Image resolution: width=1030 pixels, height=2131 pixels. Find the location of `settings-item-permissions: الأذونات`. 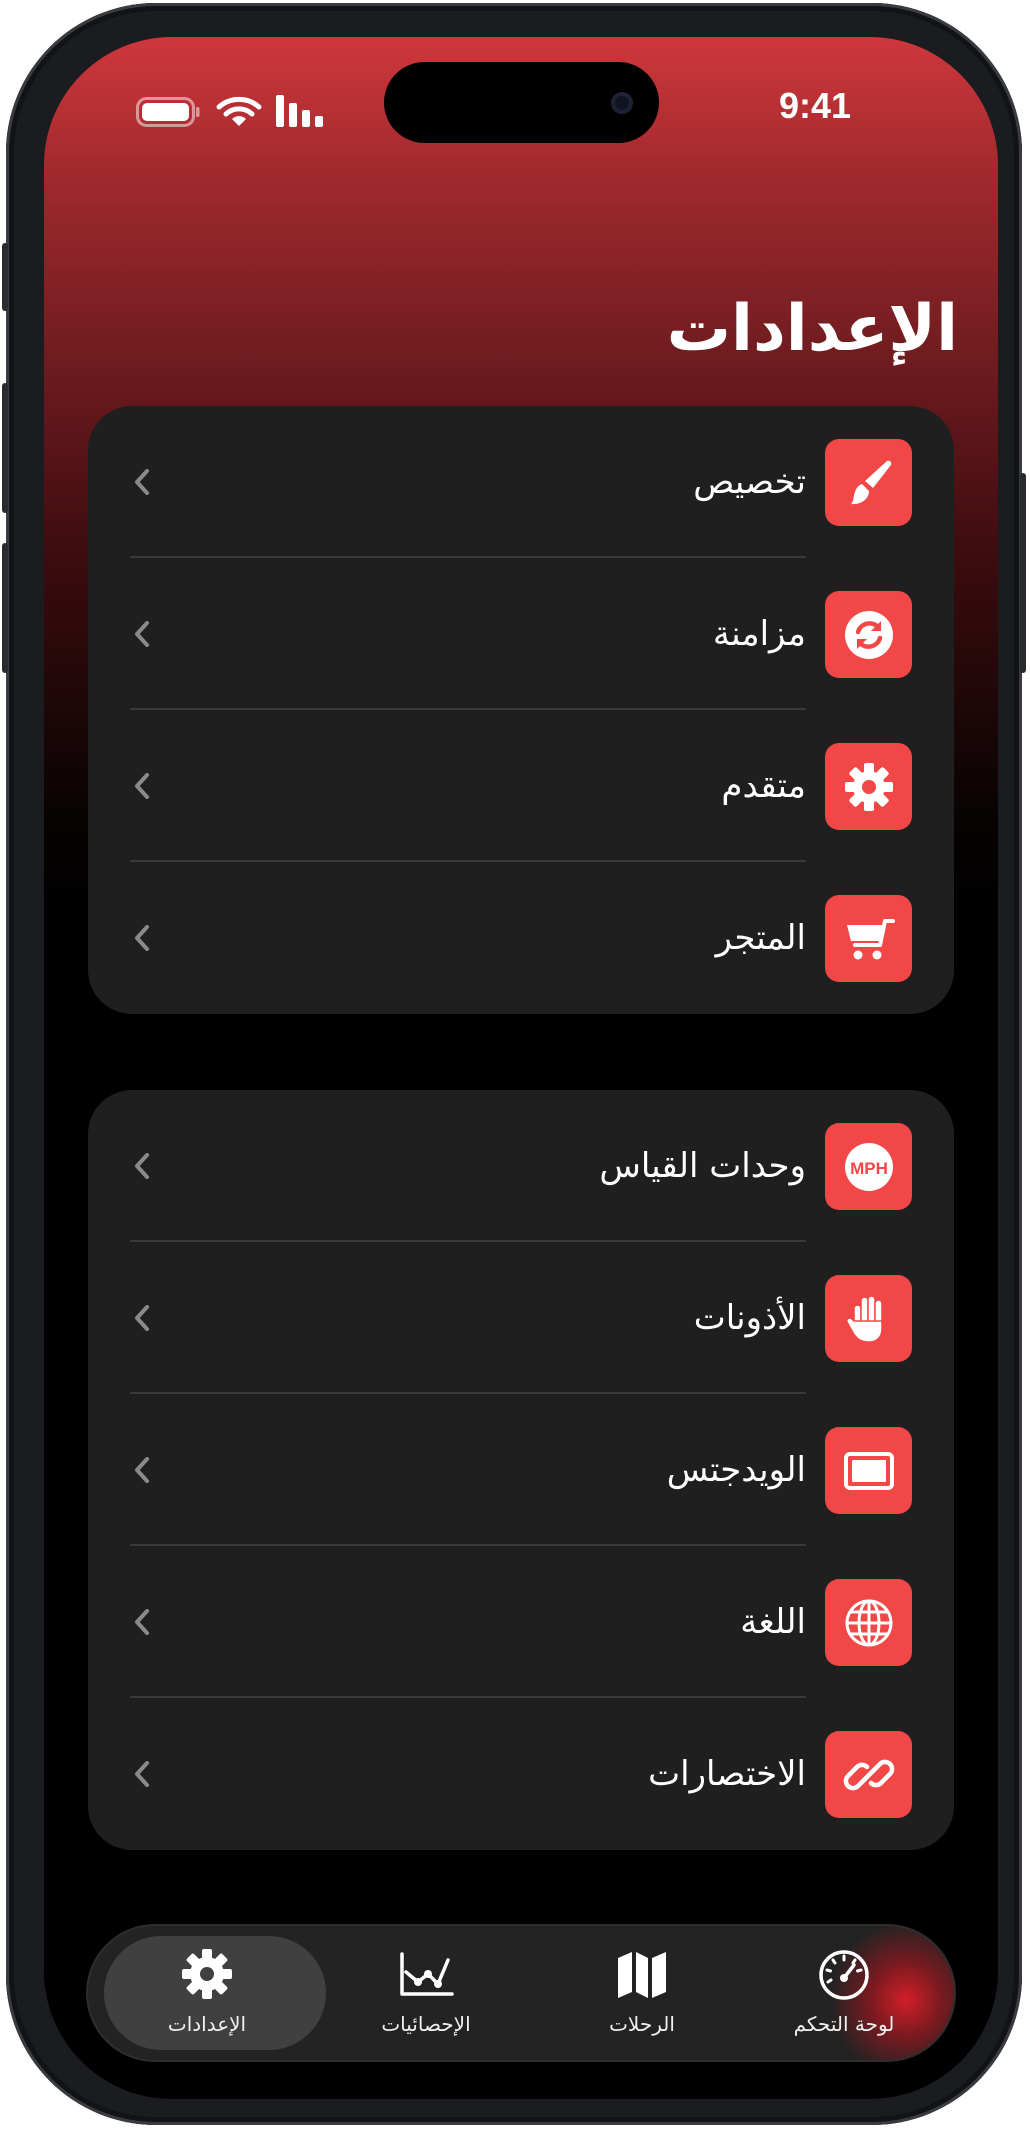

settings-item-permissions: الأذونات is located at coordinates (521, 1318).